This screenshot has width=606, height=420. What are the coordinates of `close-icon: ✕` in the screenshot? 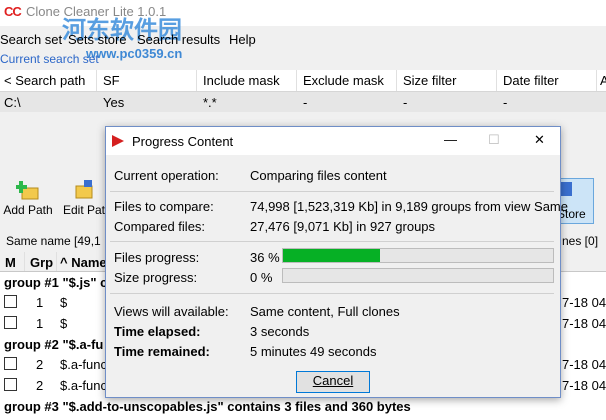 It's located at (539, 140).